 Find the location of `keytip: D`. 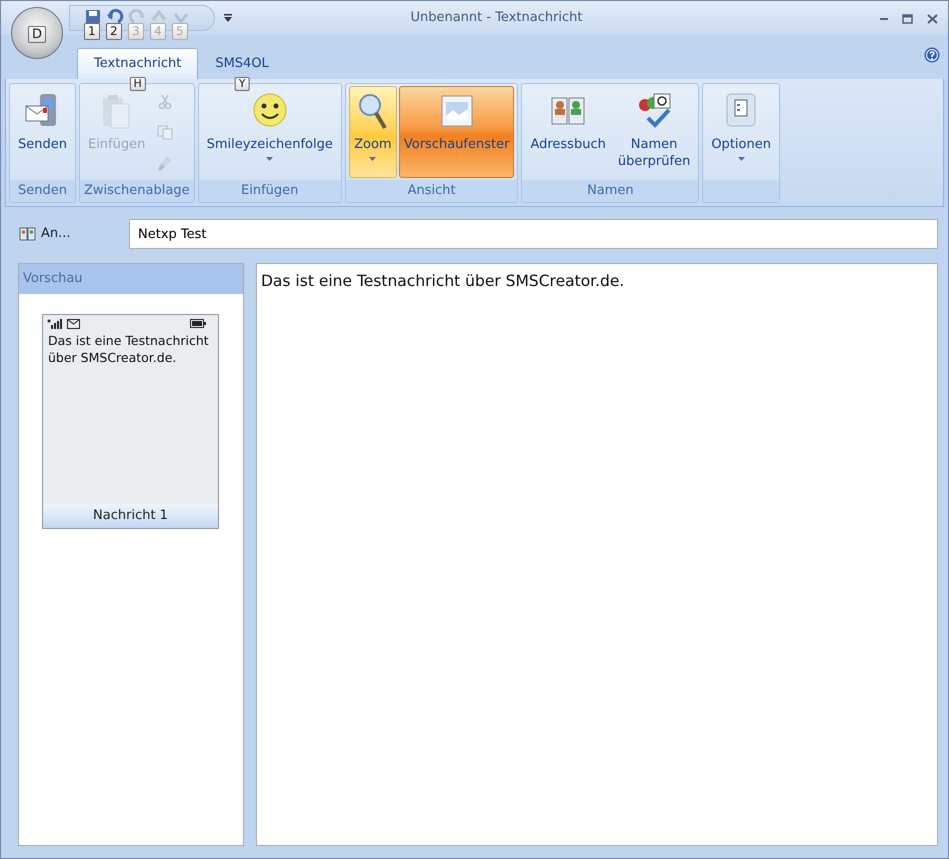

keytip: D is located at coordinates (37, 34).